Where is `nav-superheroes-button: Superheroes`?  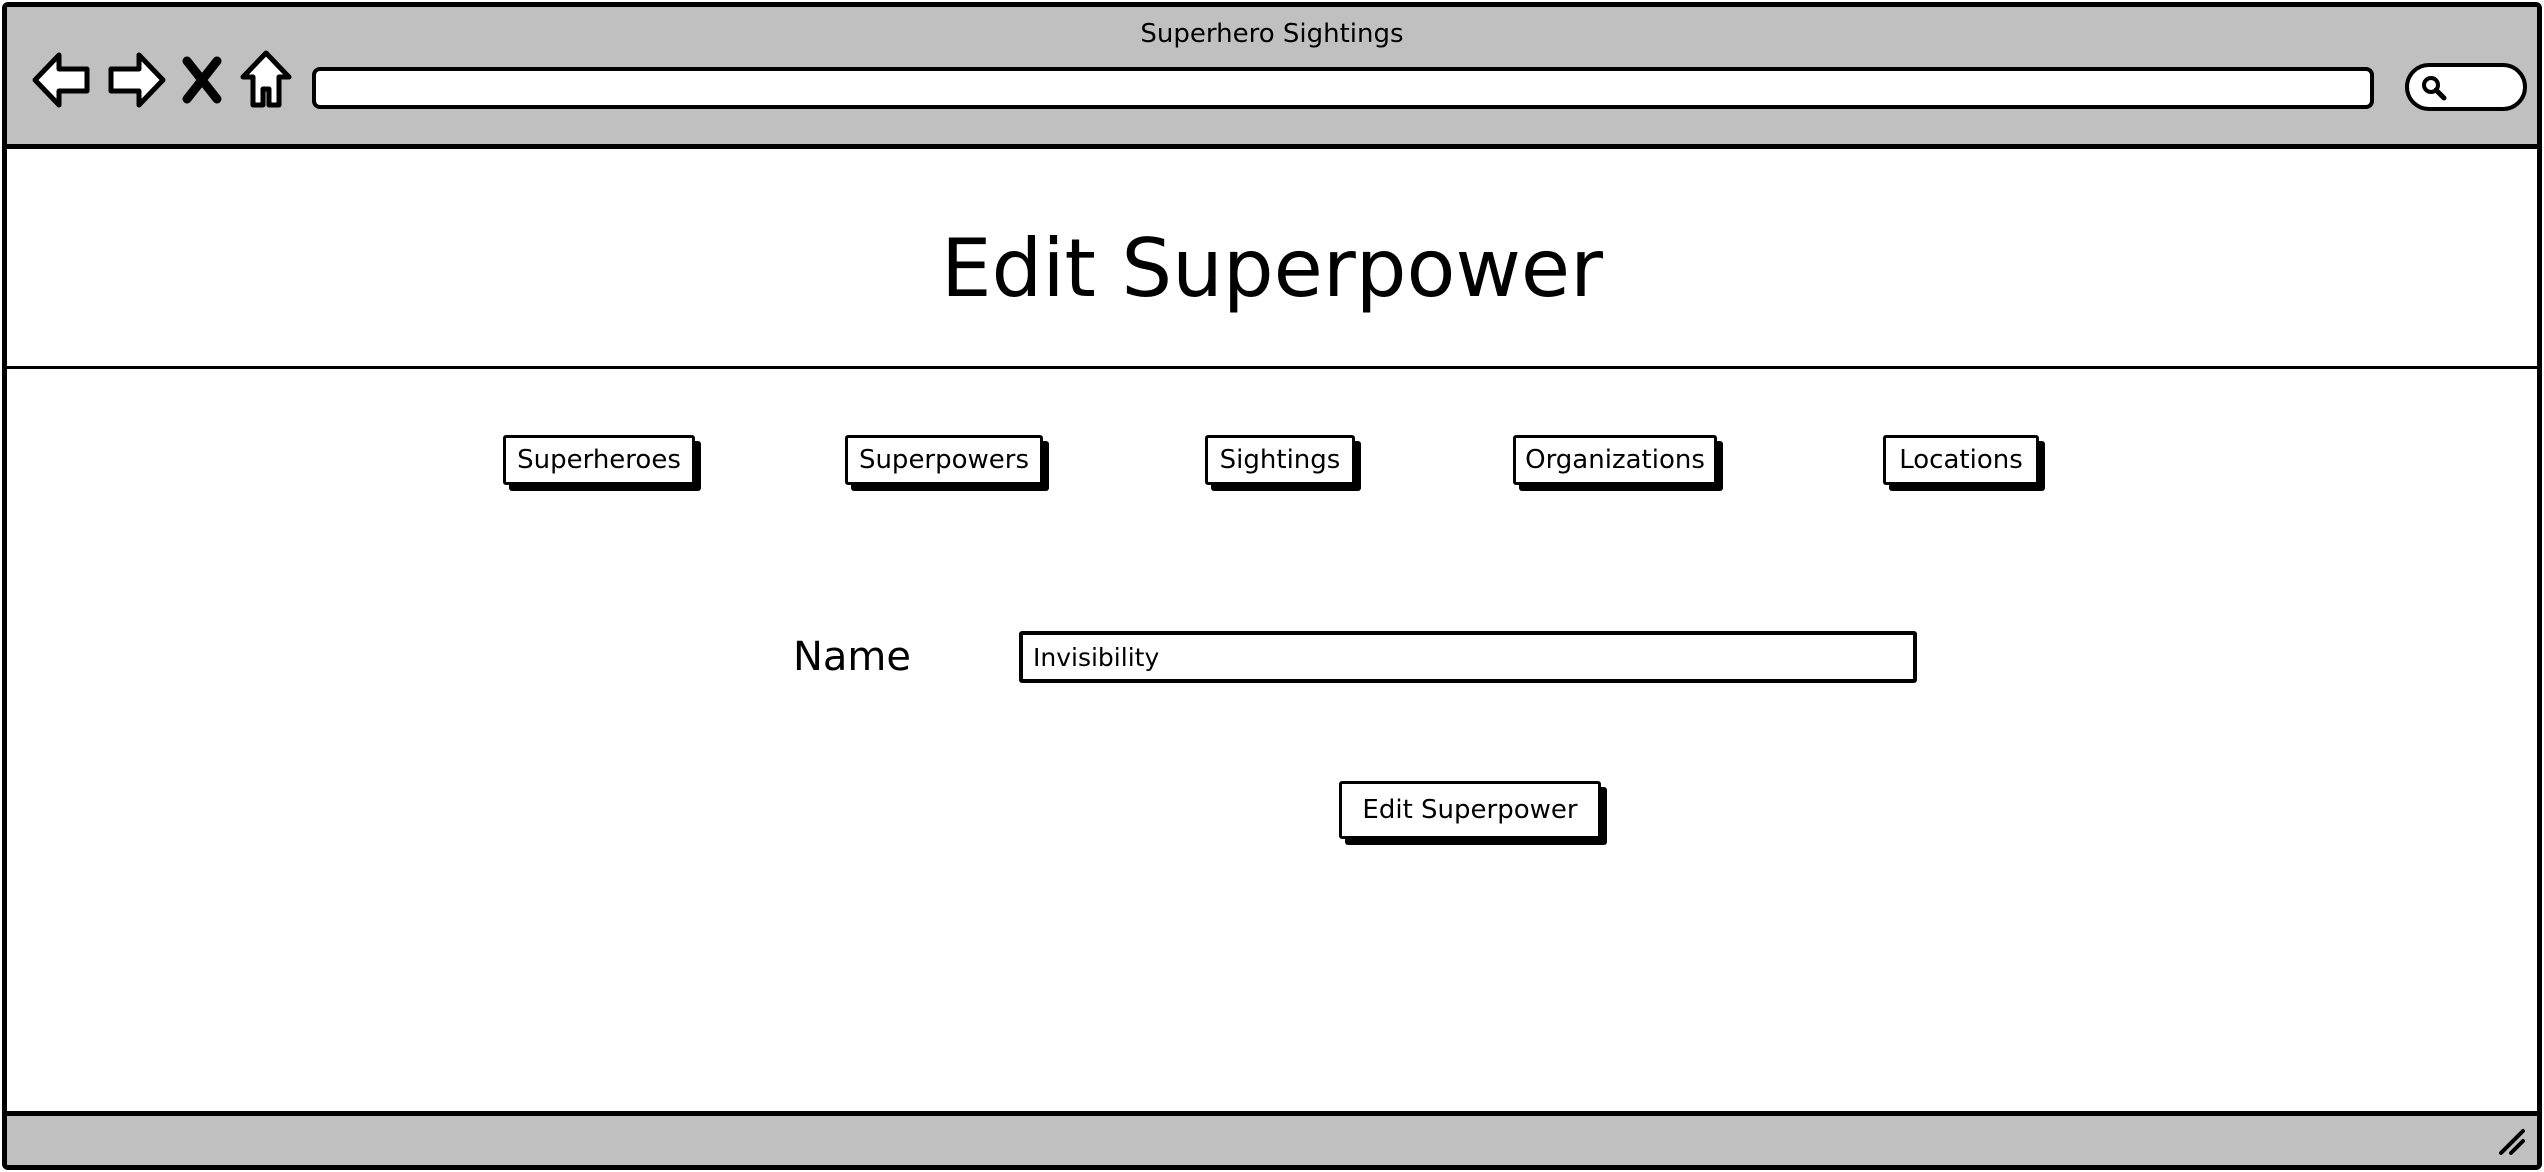
nav-superheroes-button: Superheroes is located at coordinates (599, 460).